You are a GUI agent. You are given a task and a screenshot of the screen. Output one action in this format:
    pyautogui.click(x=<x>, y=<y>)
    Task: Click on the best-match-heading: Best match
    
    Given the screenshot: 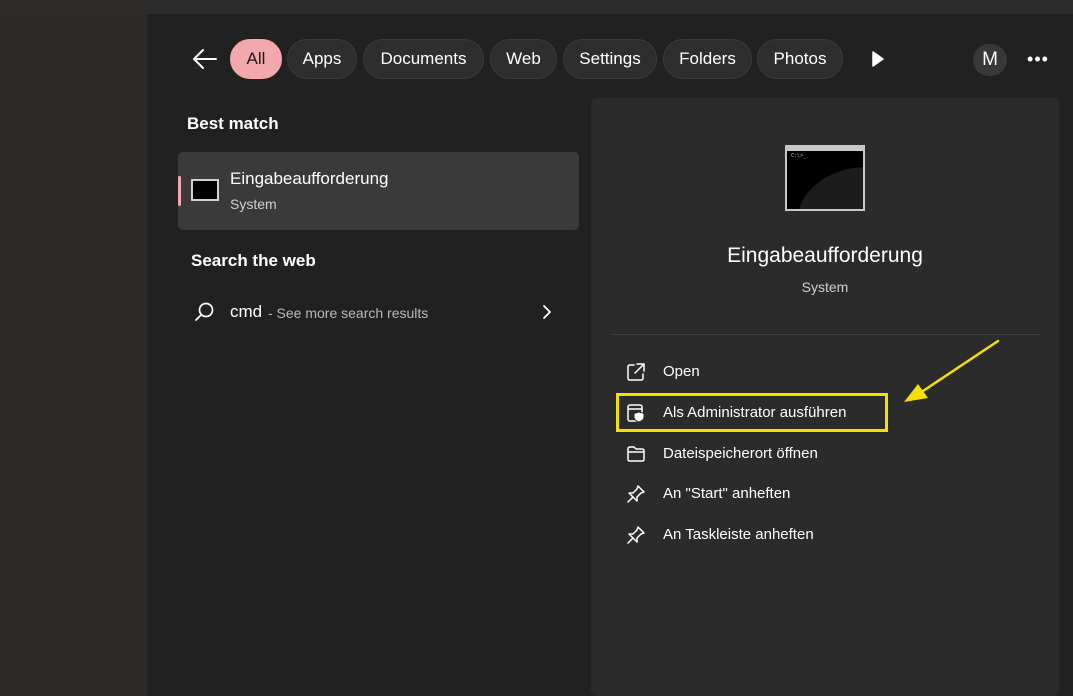 What is the action you would take?
    pyautogui.click(x=233, y=123)
    